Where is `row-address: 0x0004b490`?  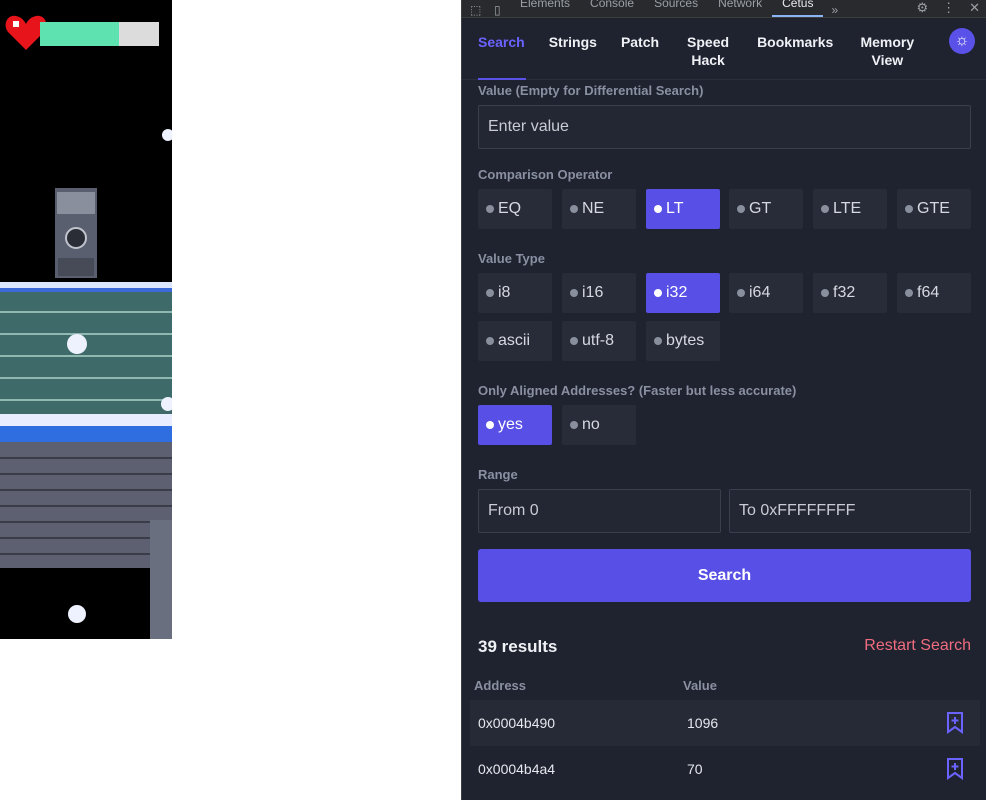 row-address: 0x0004b490 is located at coordinates (517, 723).